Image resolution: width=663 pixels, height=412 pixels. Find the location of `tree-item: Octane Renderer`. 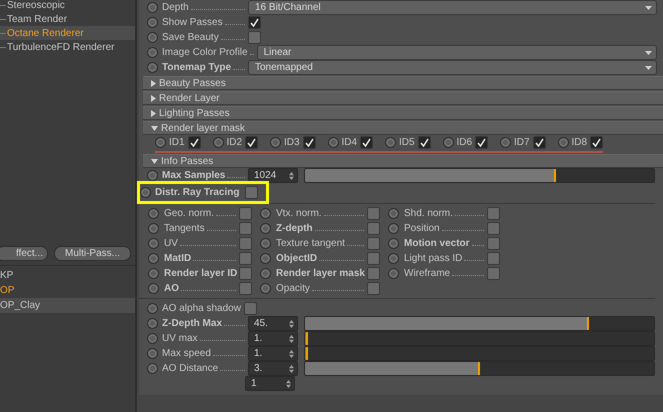

tree-item: Octane Renderer is located at coordinates (67, 33).